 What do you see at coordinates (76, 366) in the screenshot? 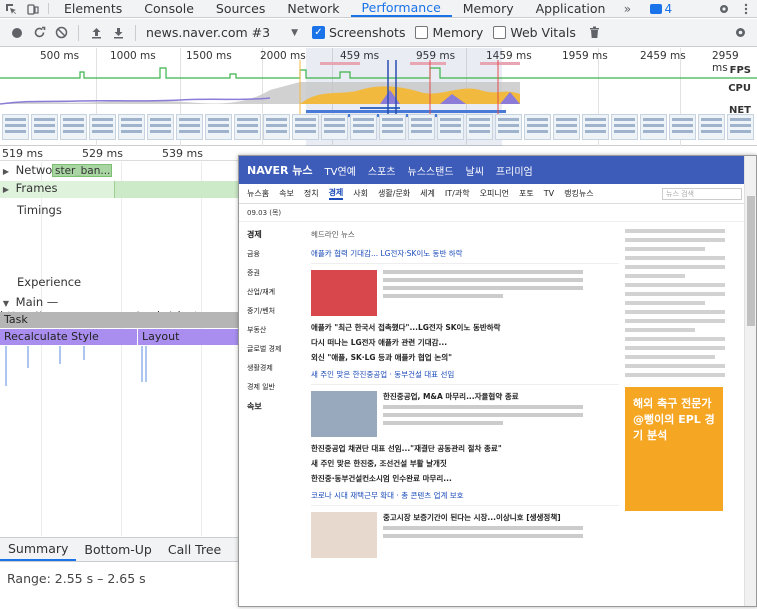
I see `thread-ticks` at bounding box center [76, 366].